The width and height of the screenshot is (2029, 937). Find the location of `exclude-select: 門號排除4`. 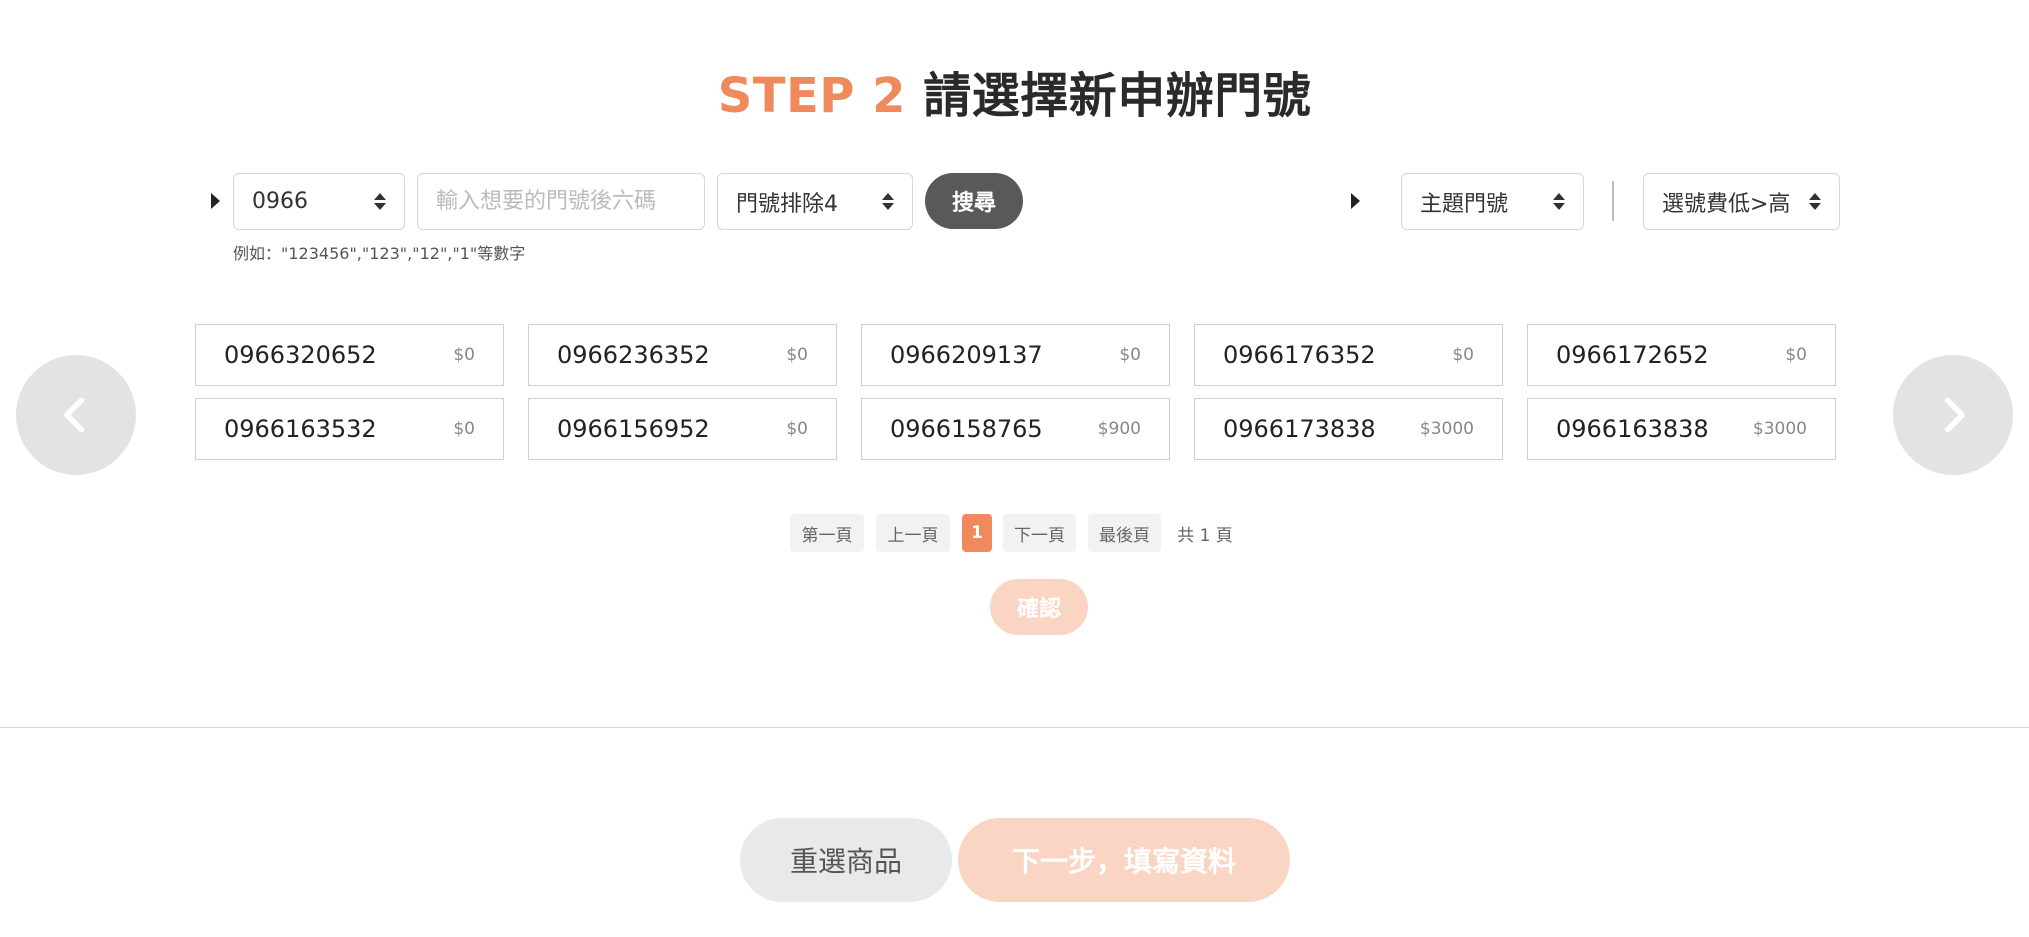

exclude-select: 門號排除4 is located at coordinates (815, 201).